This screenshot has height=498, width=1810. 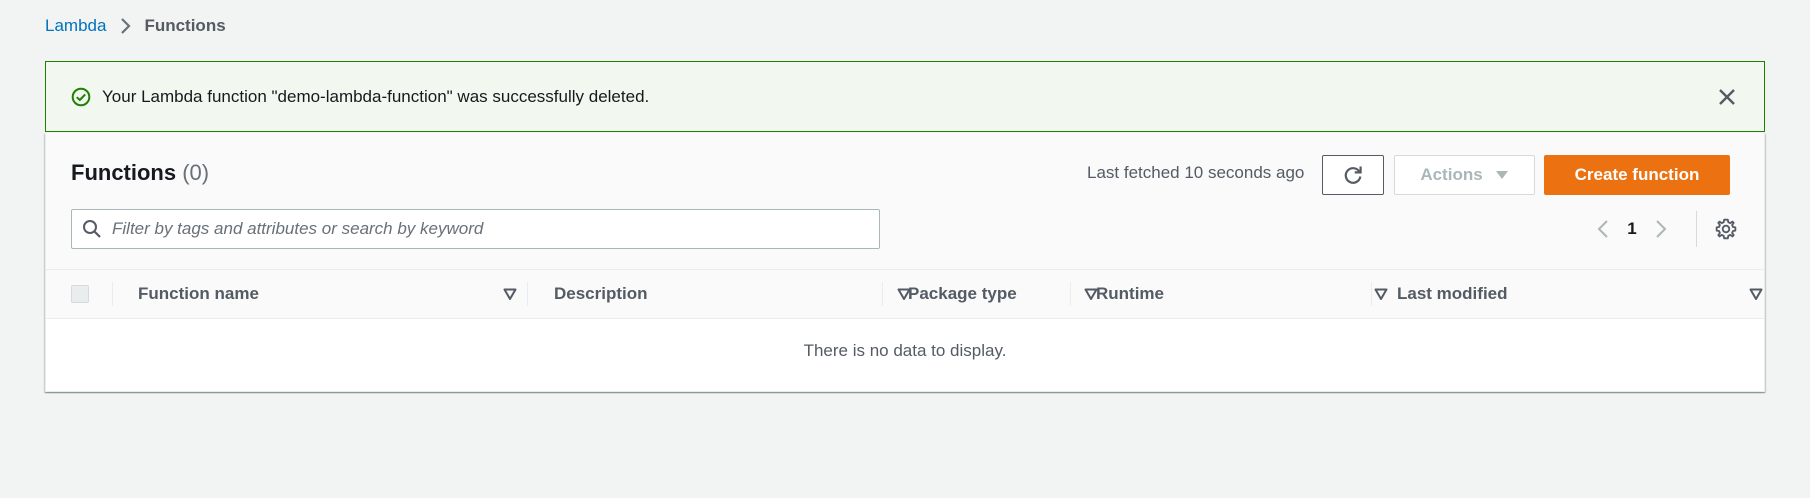 What do you see at coordinates (1452, 293) in the screenshot?
I see `column-label: Last modified` at bounding box center [1452, 293].